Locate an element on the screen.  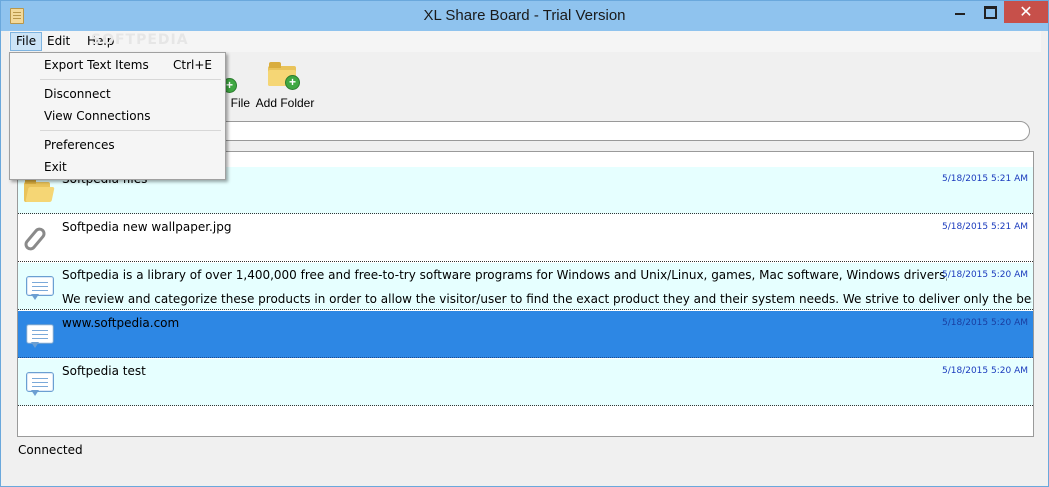
item-text: www.softpedia.com is located at coordinates (121, 323).